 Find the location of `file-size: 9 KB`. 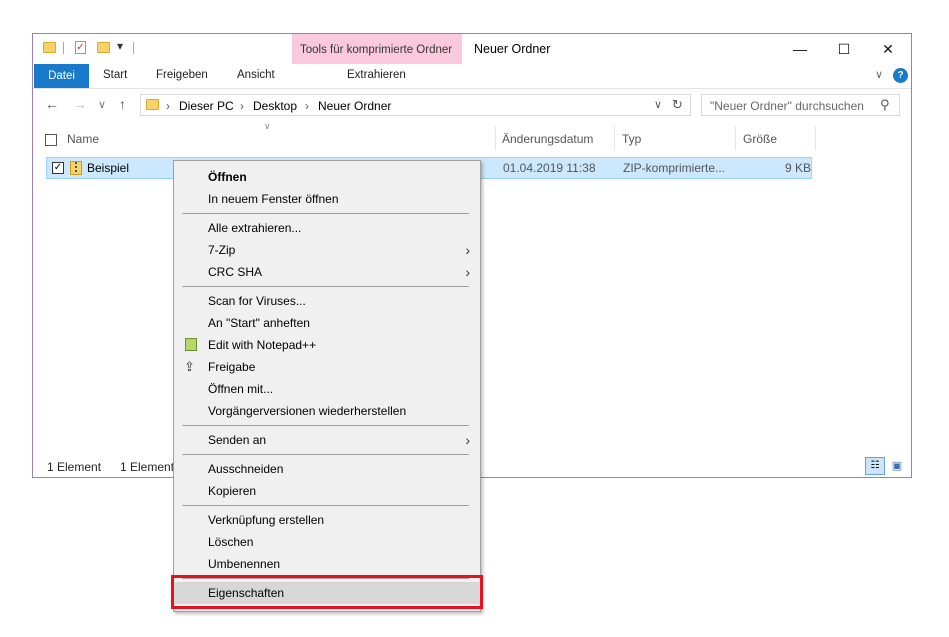

file-size: 9 KB is located at coordinates (798, 168).